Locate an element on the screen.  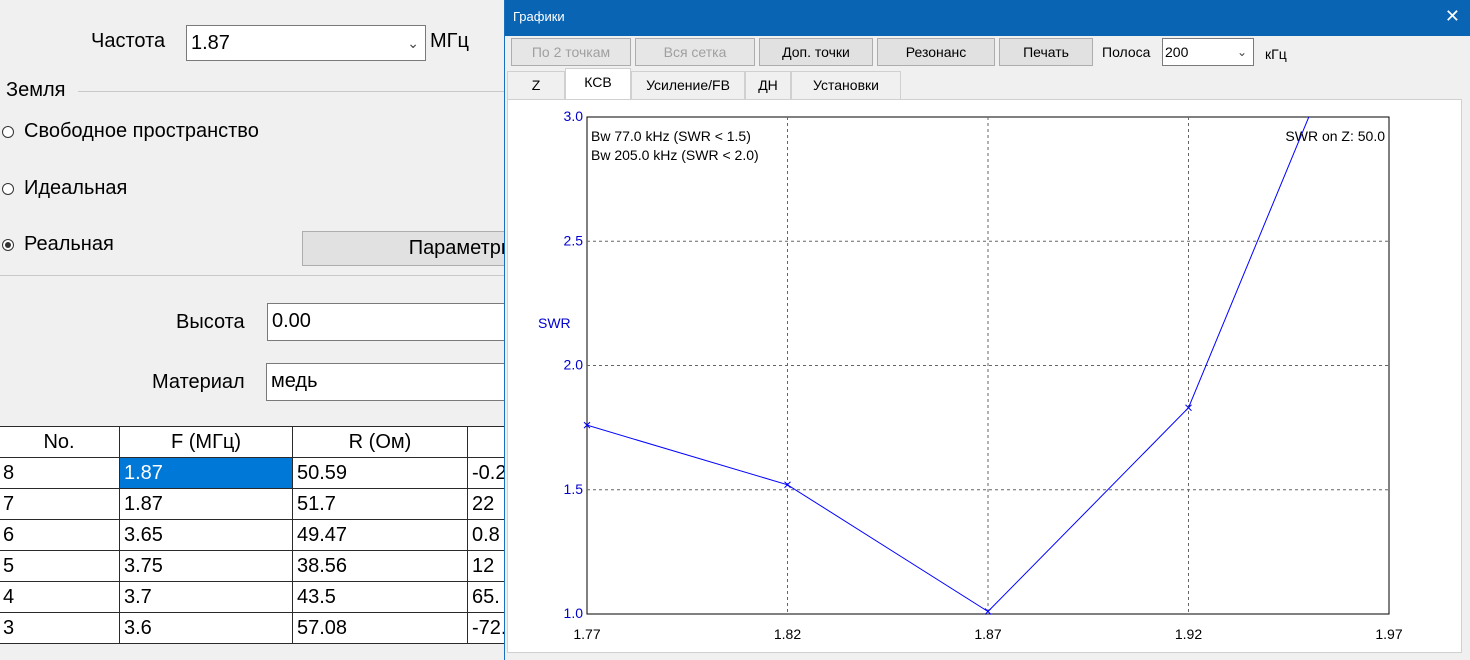
tab-pattern: ДН is located at coordinates (768, 85).